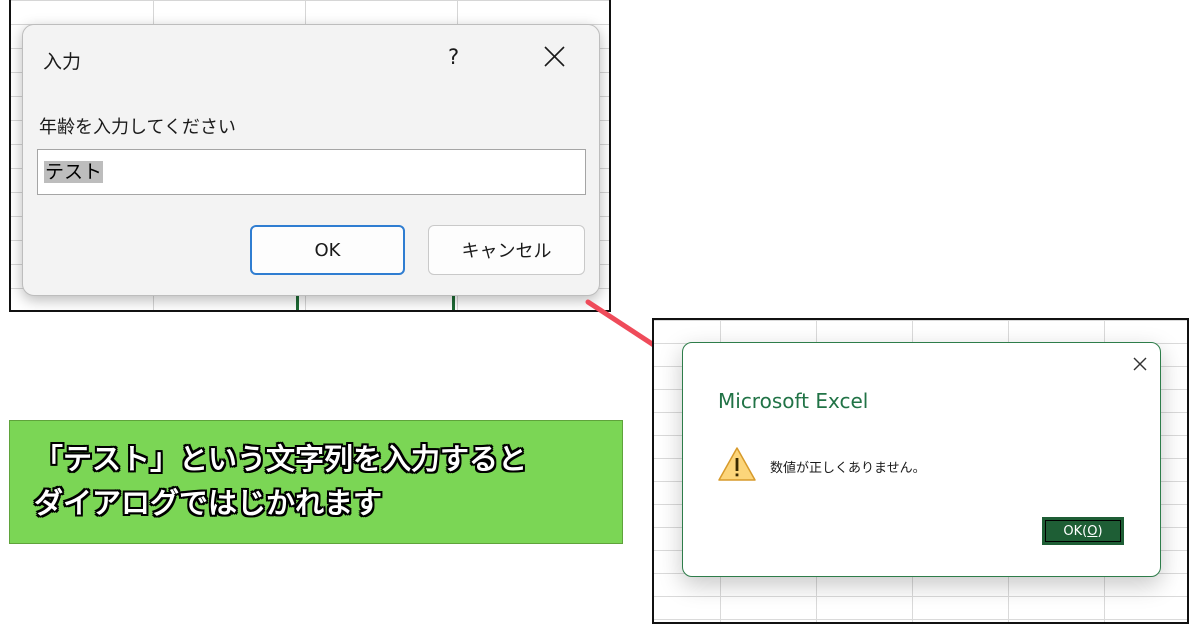  Describe the element at coordinates (1092, 531) in the screenshot. I see `ok-accelerator-key: O` at that location.